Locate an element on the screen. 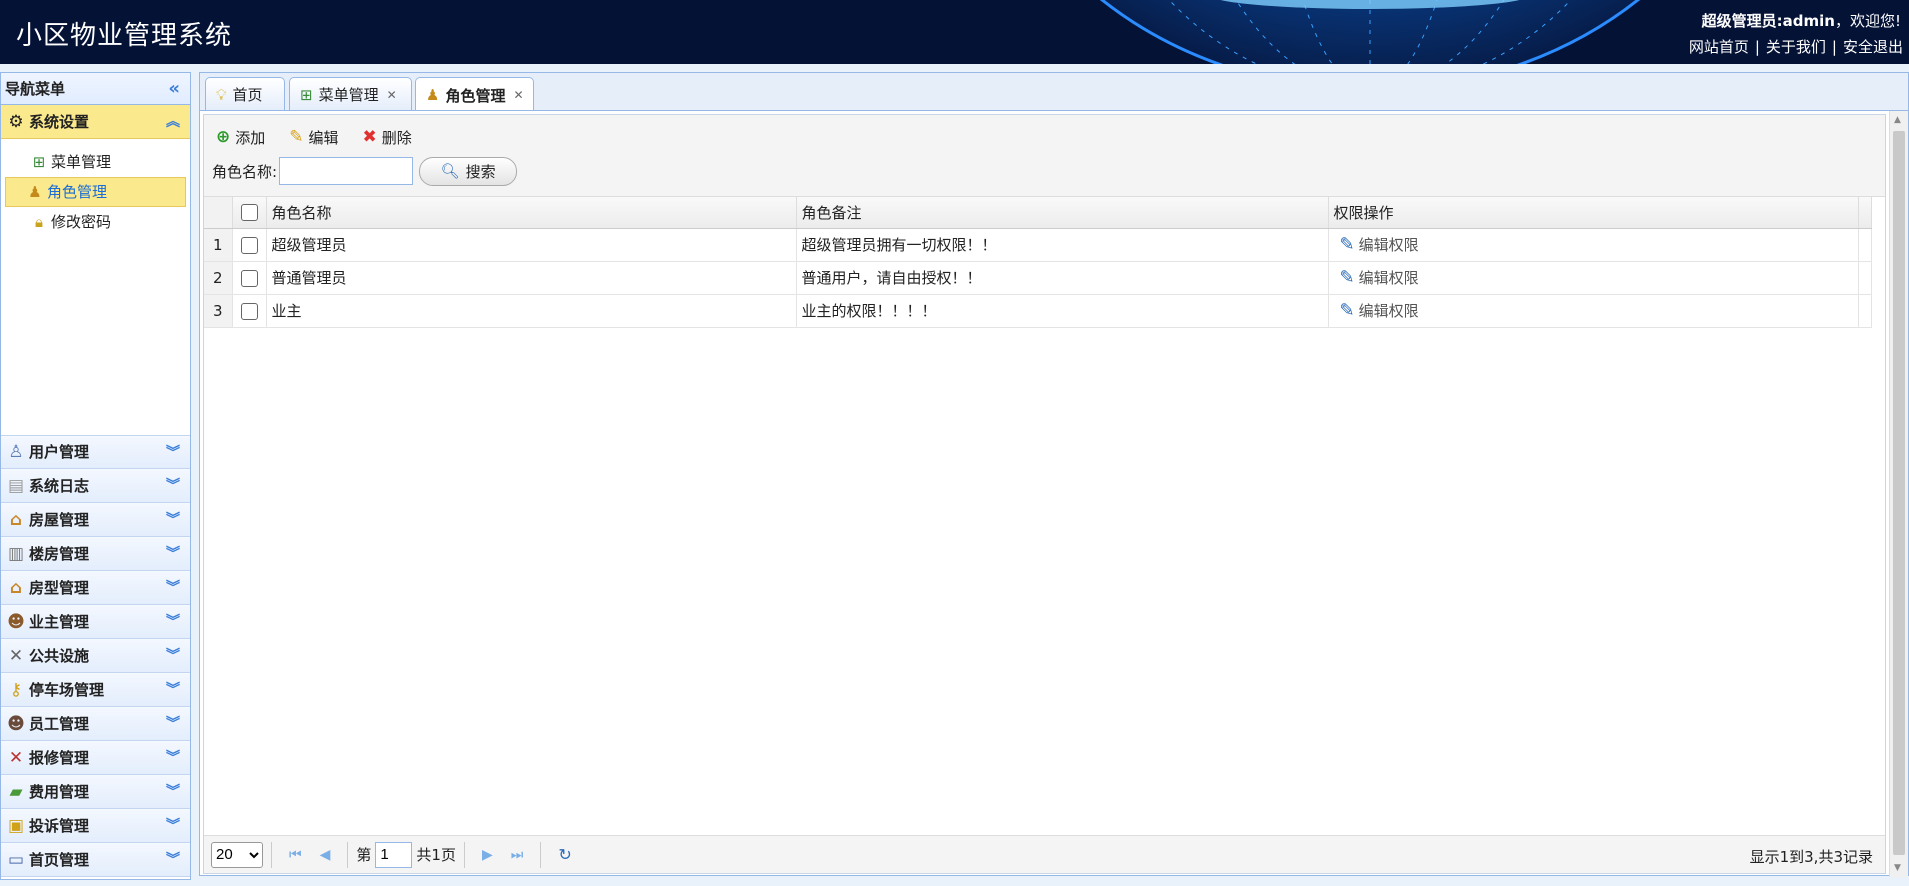 This screenshot has height=886, width=1909. sidebar-group-label: 员工管理 is located at coordinates (59, 723).